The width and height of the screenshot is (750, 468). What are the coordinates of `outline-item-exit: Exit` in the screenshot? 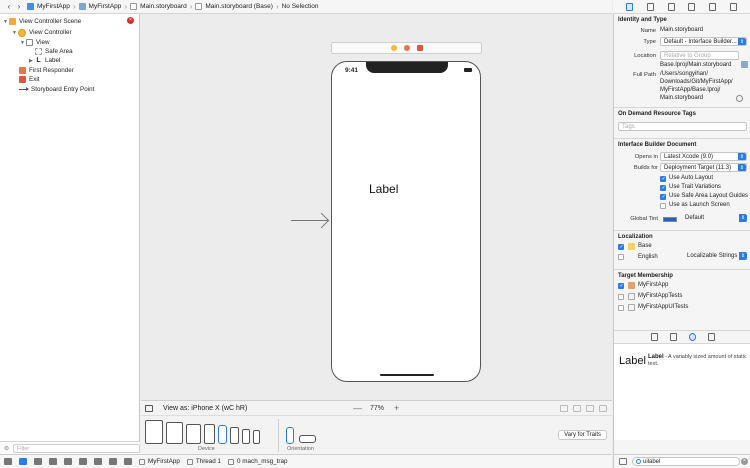 It's located at (29, 79).